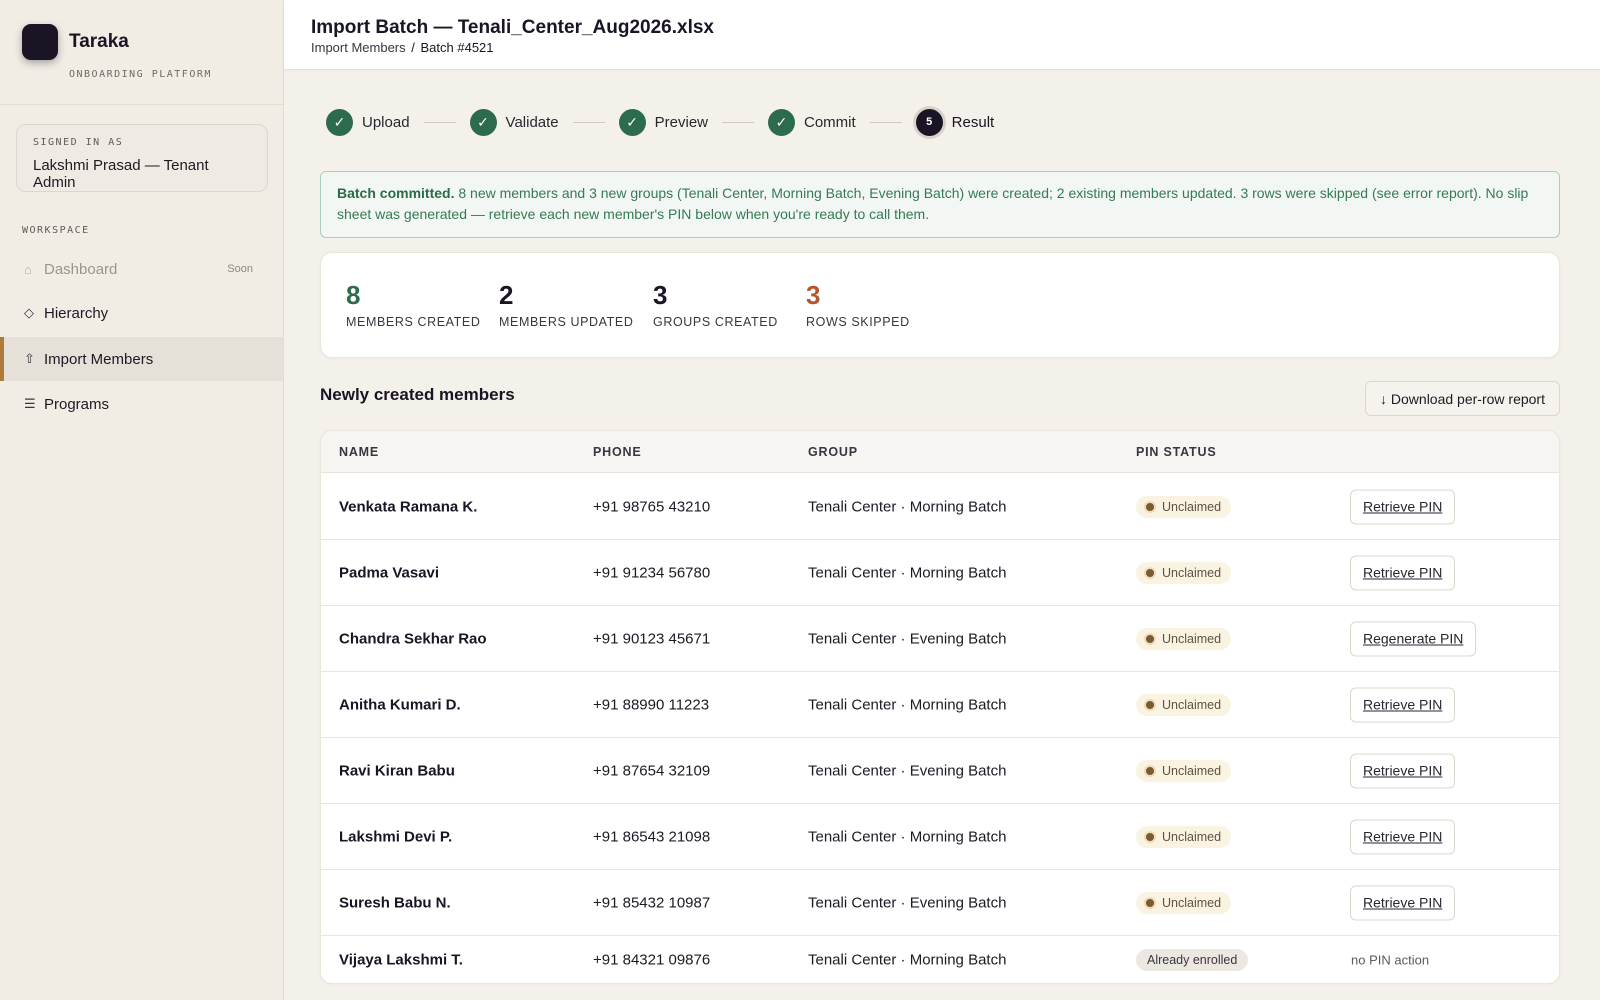 Image resolution: width=1600 pixels, height=1000 pixels. What do you see at coordinates (40, 42) in the screenshot?
I see `brand-logo` at bounding box center [40, 42].